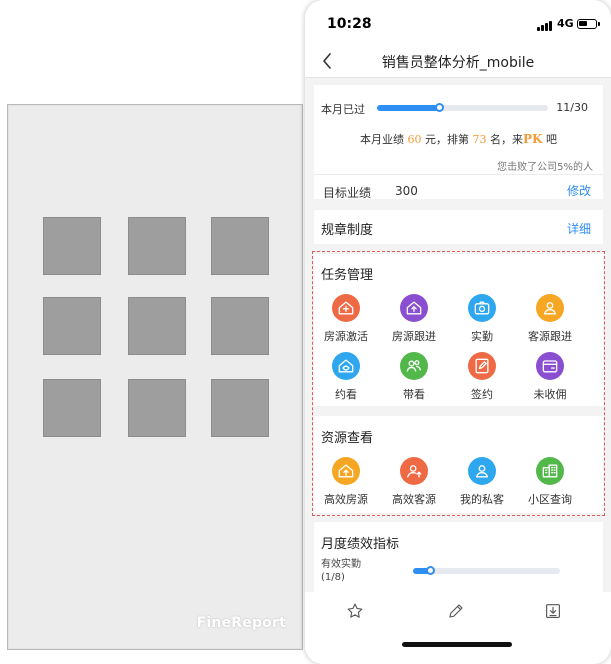 The image size is (611, 664). I want to click on pk-text: PK, so click(533, 139).